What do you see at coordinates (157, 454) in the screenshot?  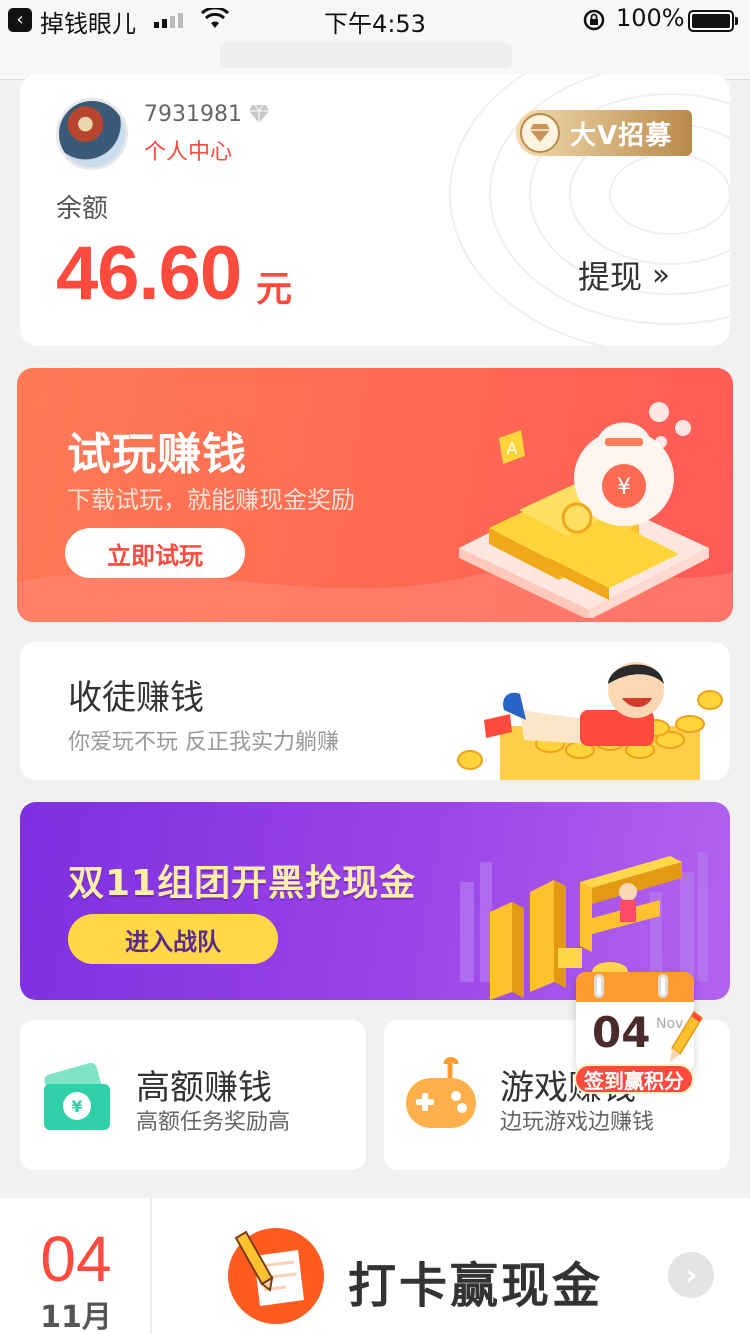 I see `trial-title: 试玩赚钱` at bounding box center [157, 454].